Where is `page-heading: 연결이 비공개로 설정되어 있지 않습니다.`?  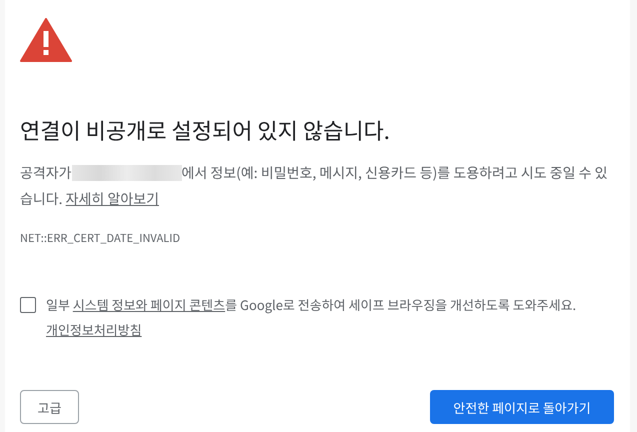
page-heading: 연결이 비공개로 설정되어 있지 않습니다. is located at coordinates (205, 130).